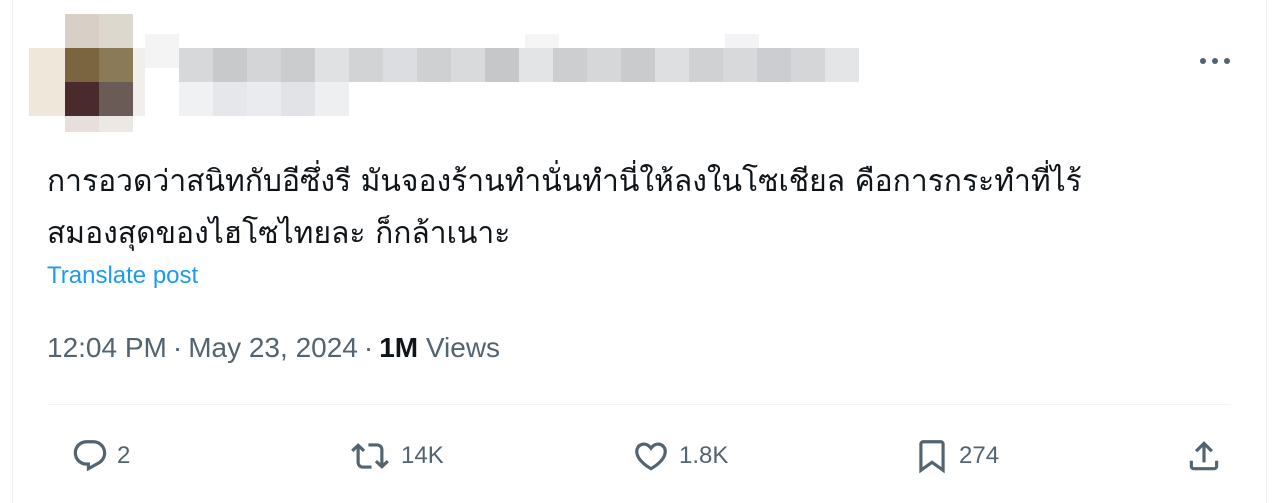 The width and height of the screenshot is (1280, 503). Describe the element at coordinates (90, 456) in the screenshot. I see `reply-bubble-icon` at that location.